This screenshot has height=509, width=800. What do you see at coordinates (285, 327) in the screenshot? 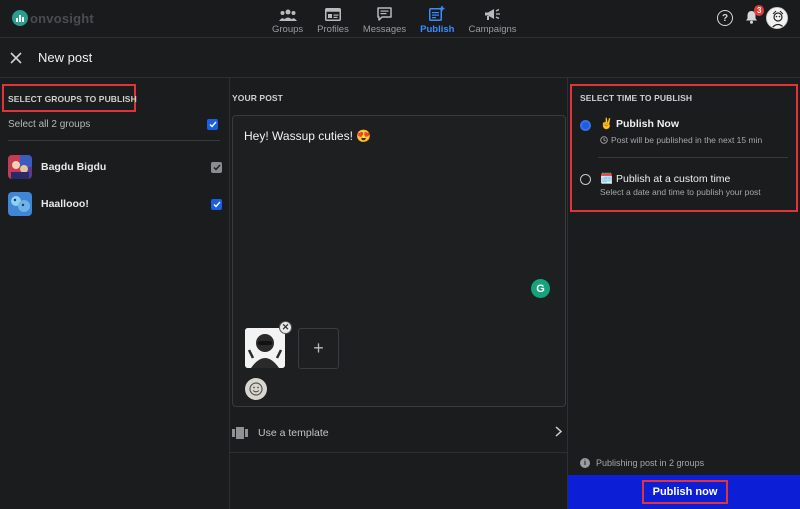
I see `remove-media-icon: ✕` at bounding box center [285, 327].